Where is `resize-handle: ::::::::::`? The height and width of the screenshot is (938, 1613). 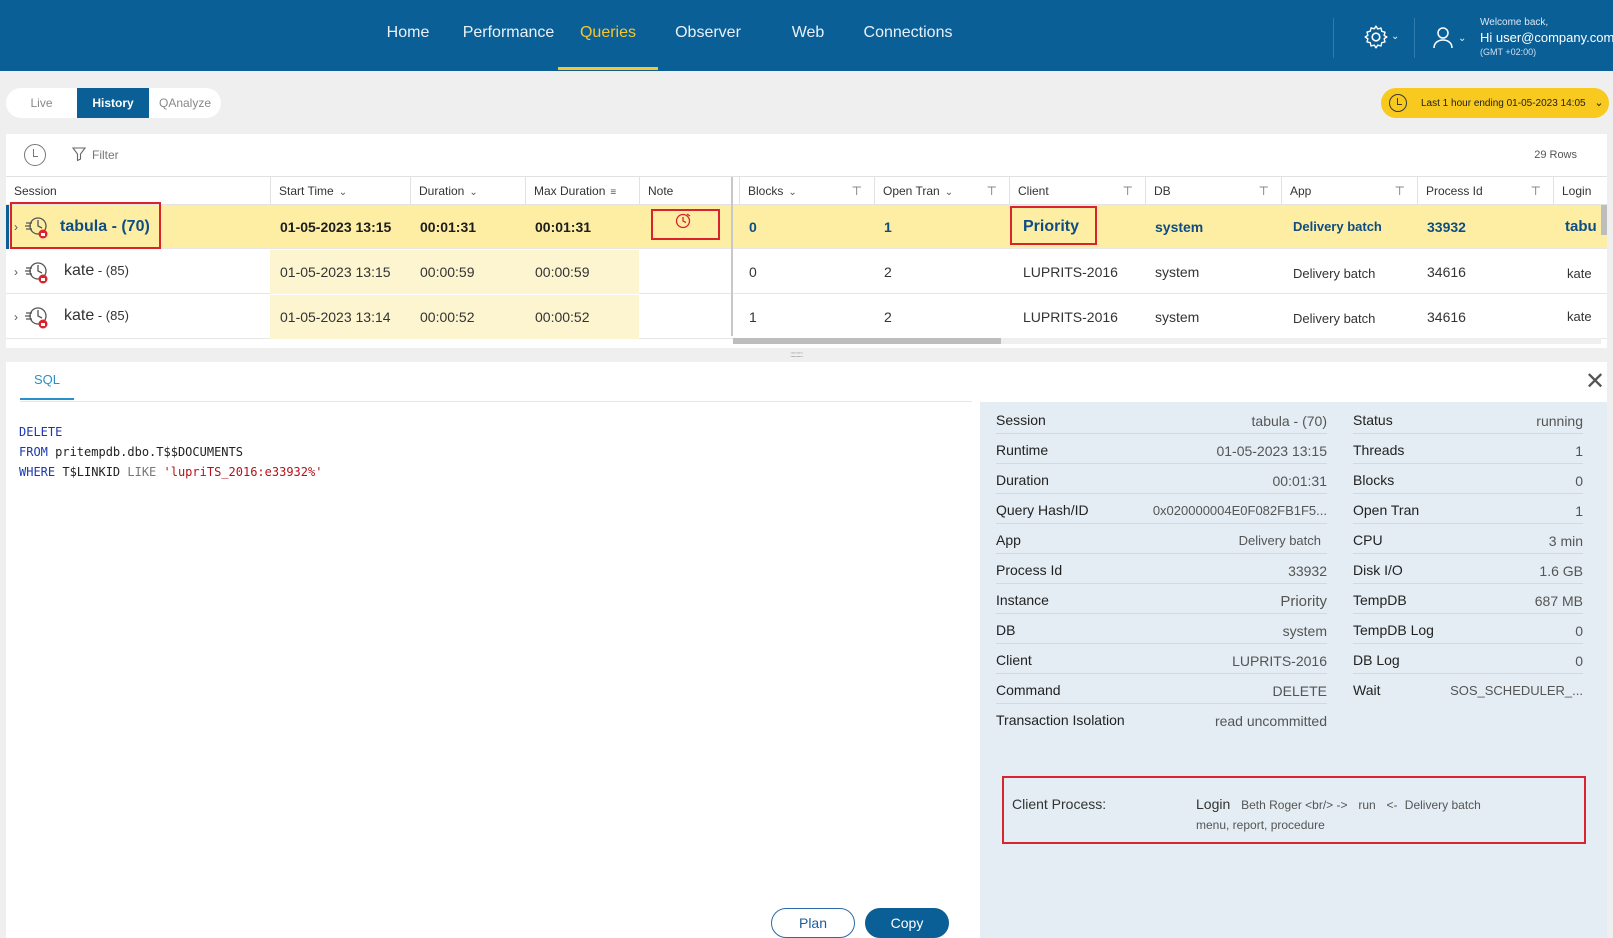 resize-handle: :::::::::: is located at coordinates (796, 354).